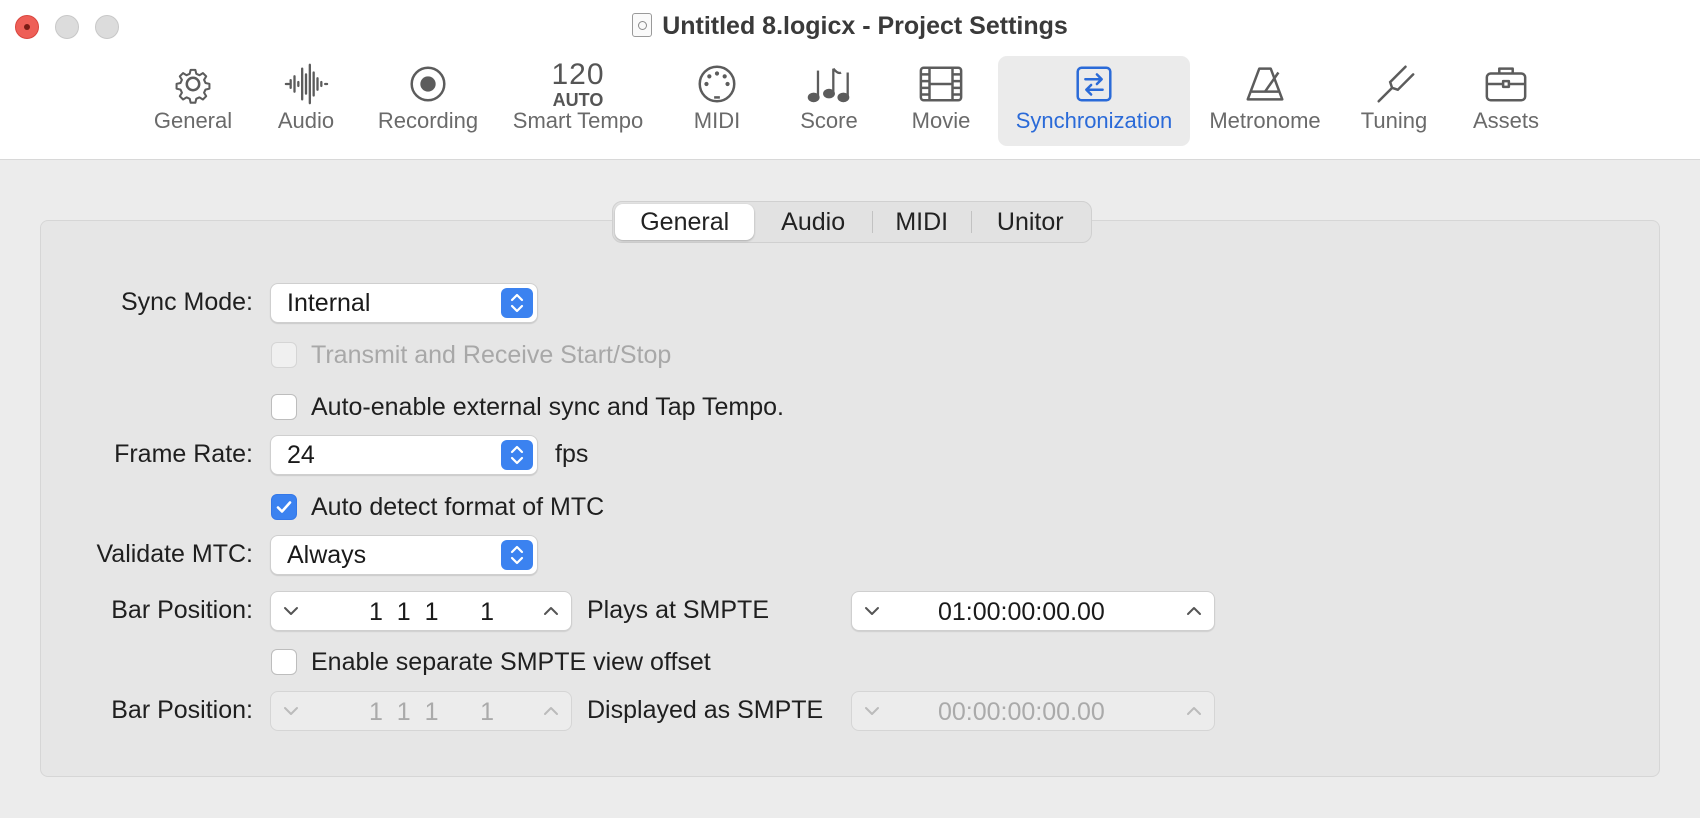 The width and height of the screenshot is (1700, 818). I want to click on toolbar-label-metronome: Metronome, so click(1265, 120).